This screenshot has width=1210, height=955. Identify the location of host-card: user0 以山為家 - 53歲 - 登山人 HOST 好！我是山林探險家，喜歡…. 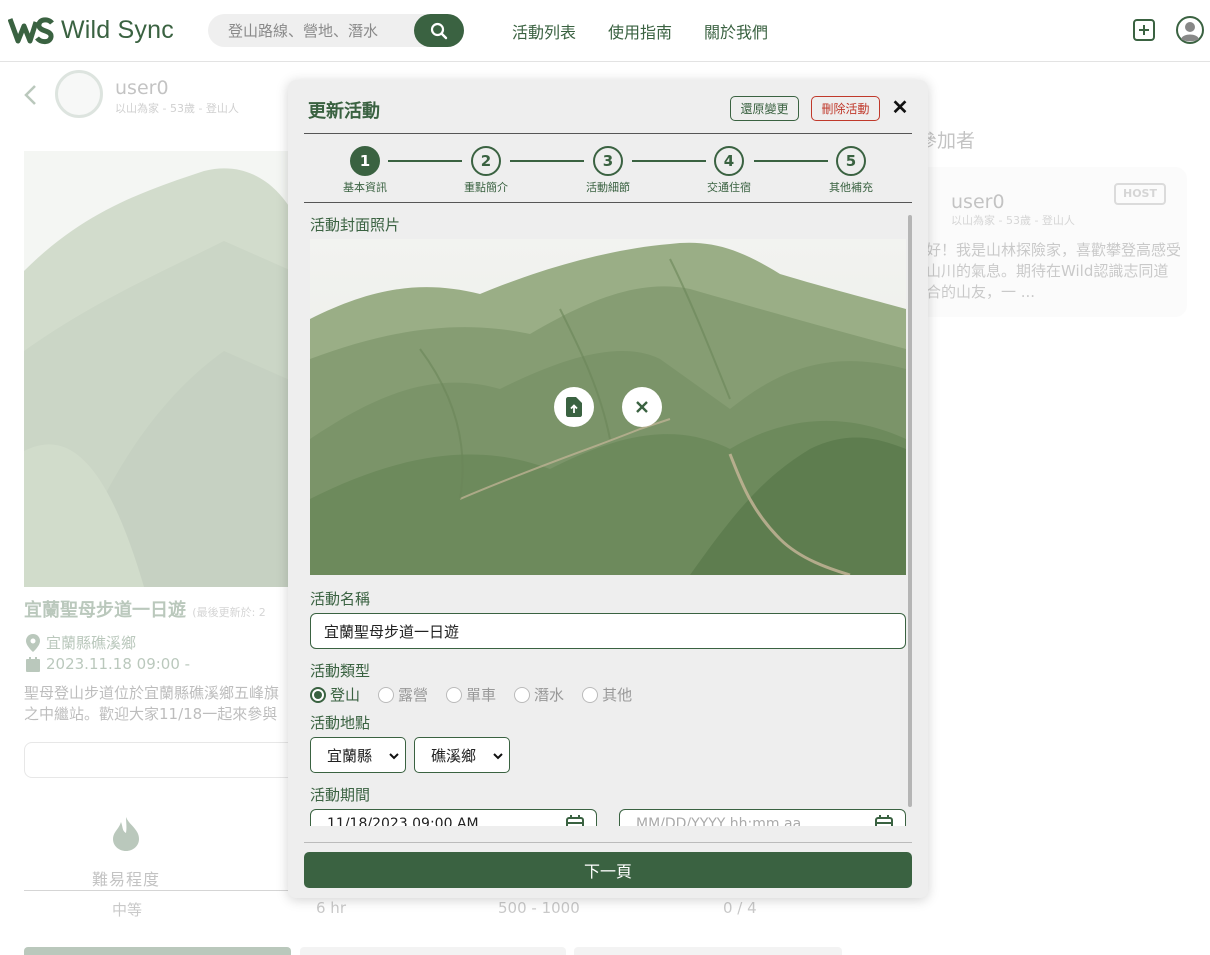
(1046, 242).